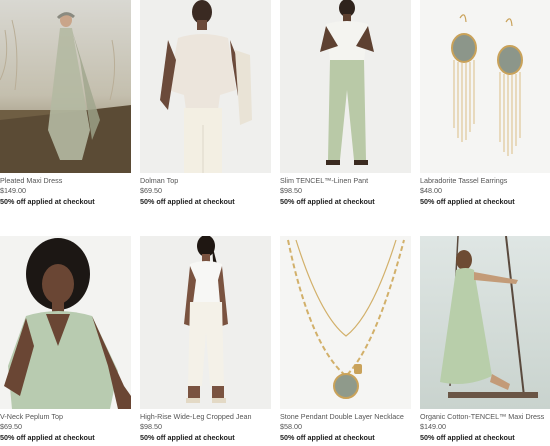 Image resolution: width=550 pixels, height=446 pixels. Describe the element at coordinates (65, 322) in the screenshot. I see `product-image-v-neck-peplum-top` at that location.